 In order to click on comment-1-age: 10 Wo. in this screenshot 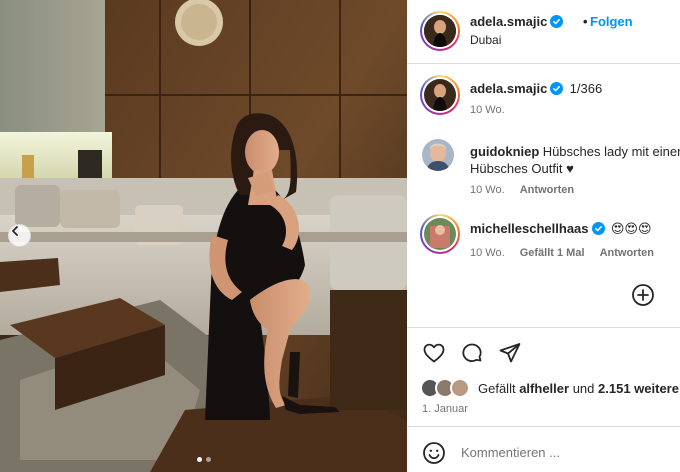, I will do `click(487, 190)`.